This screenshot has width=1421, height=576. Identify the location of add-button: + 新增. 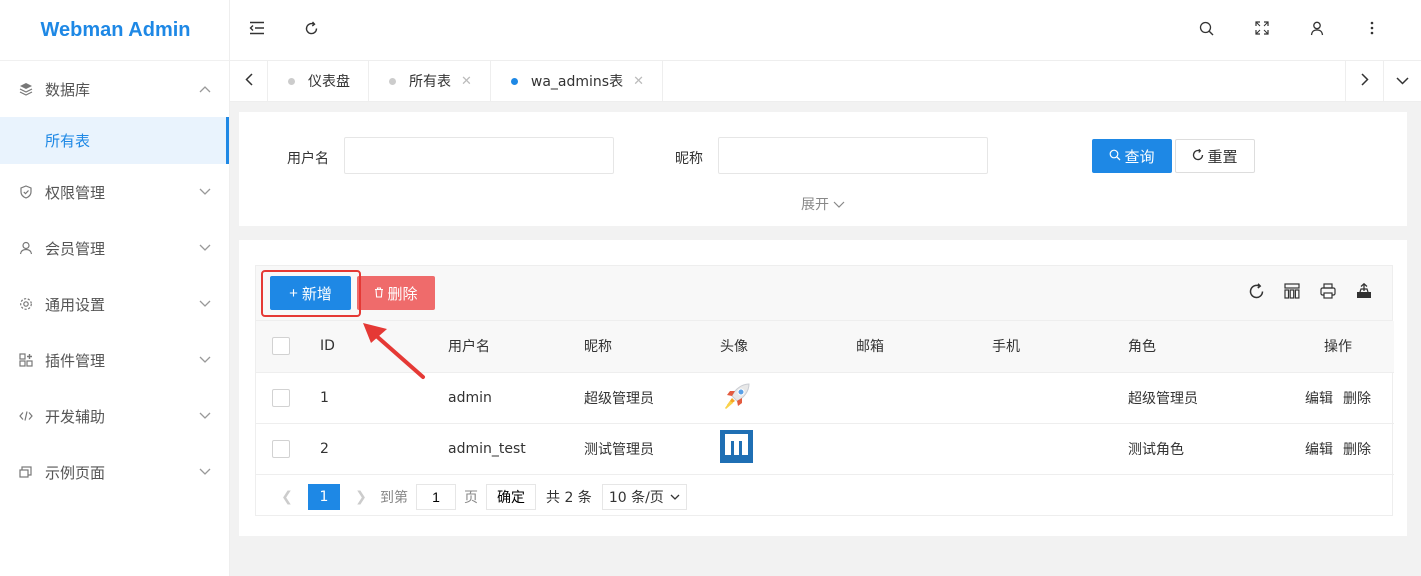
(310, 293).